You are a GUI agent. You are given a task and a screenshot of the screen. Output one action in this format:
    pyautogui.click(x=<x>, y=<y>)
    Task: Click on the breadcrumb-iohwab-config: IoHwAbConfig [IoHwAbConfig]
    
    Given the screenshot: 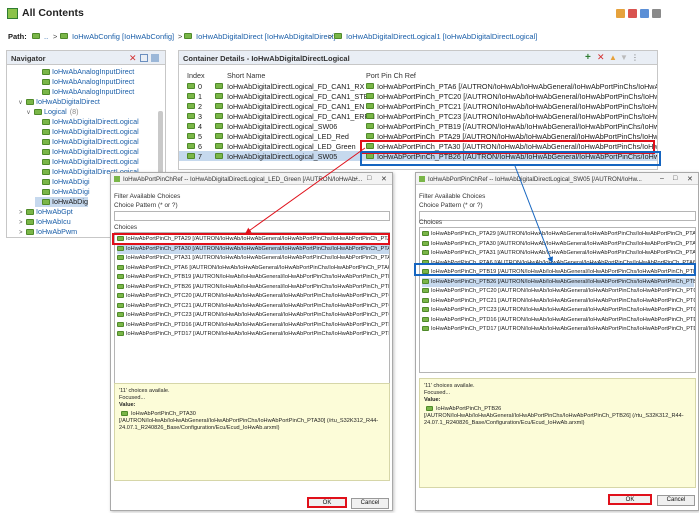 What is the action you would take?
    pyautogui.click(x=123, y=36)
    